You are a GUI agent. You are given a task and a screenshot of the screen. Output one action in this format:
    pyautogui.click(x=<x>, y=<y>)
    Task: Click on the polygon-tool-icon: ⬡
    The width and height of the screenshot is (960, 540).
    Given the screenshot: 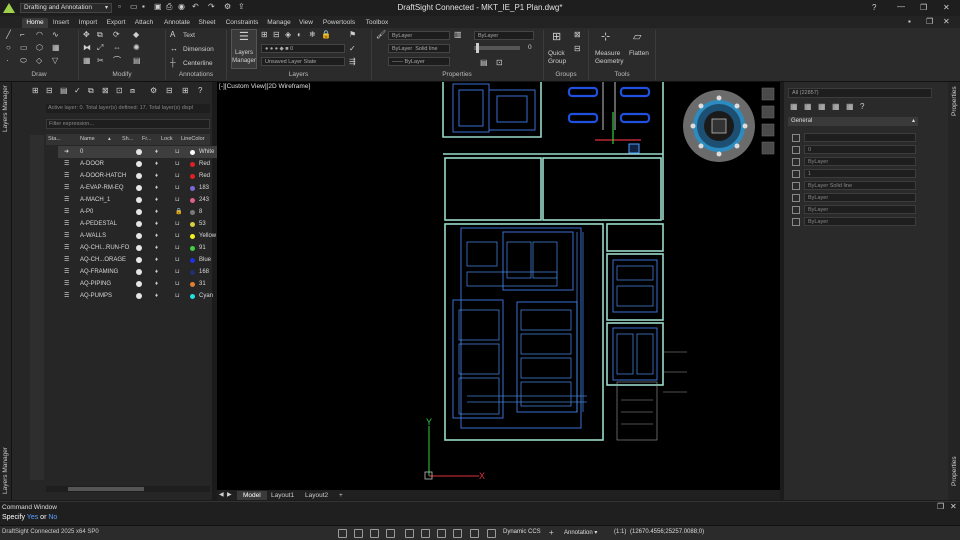 What is the action you would take?
    pyautogui.click(x=39, y=48)
    